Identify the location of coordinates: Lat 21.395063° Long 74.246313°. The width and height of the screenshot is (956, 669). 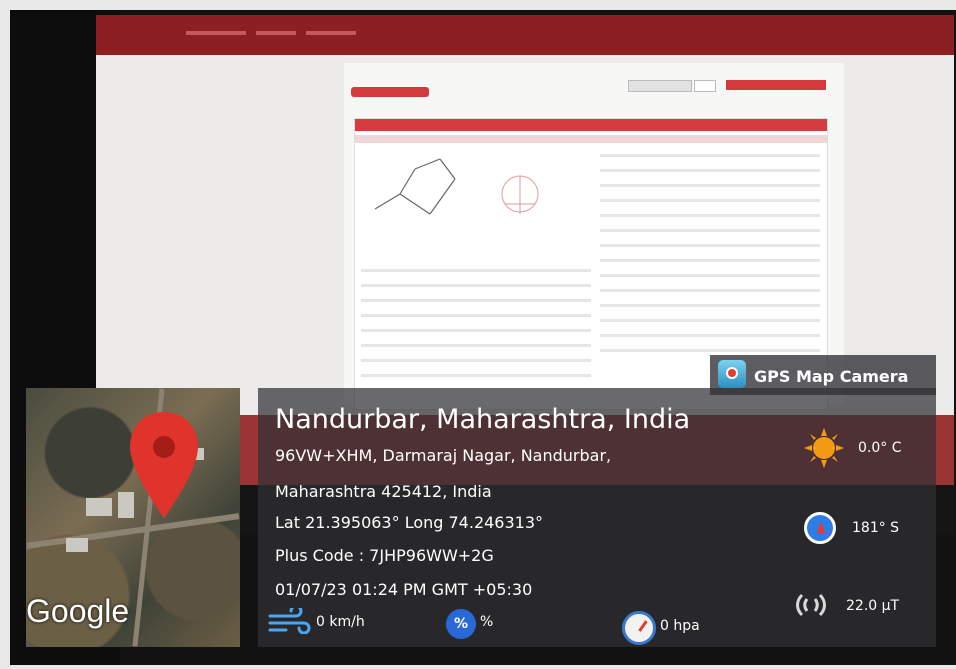
(409, 522).